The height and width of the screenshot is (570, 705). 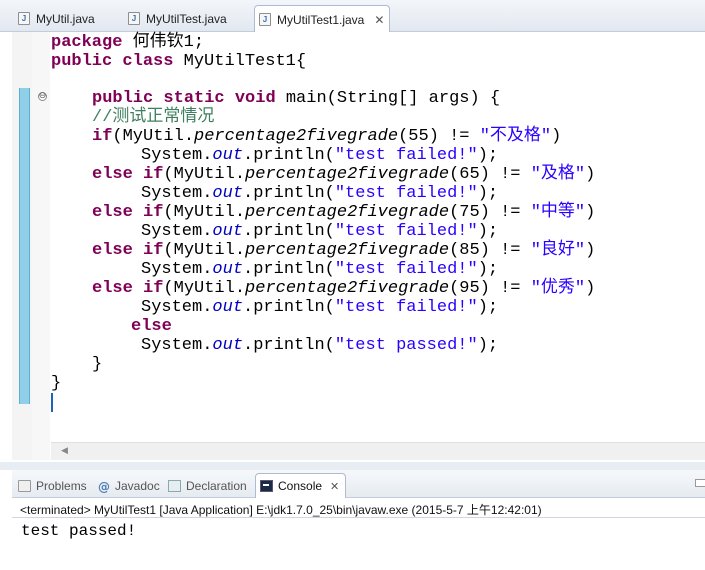 I want to click on tab-myutiltest1-java: J MyUtilTest1.java ✕, so click(x=322, y=19).